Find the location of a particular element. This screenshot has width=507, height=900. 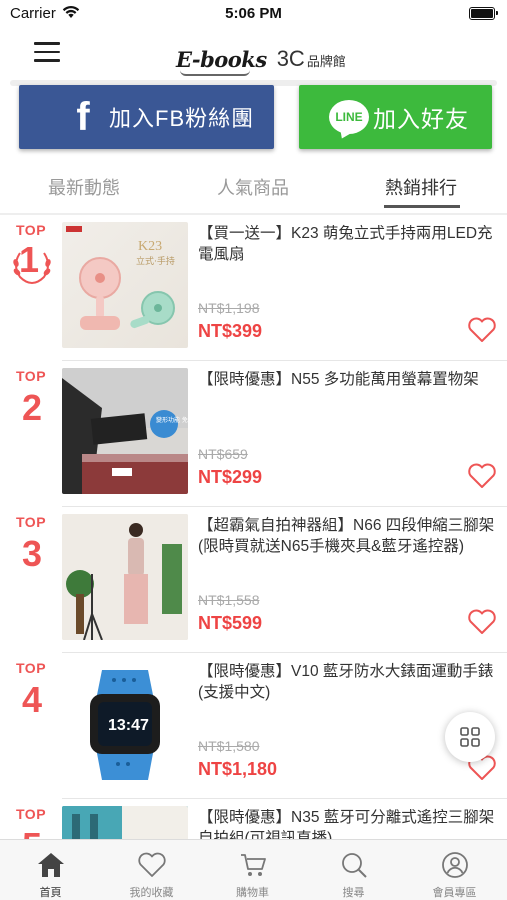

nav-member-label: 會員專區 is located at coordinates (454, 893).